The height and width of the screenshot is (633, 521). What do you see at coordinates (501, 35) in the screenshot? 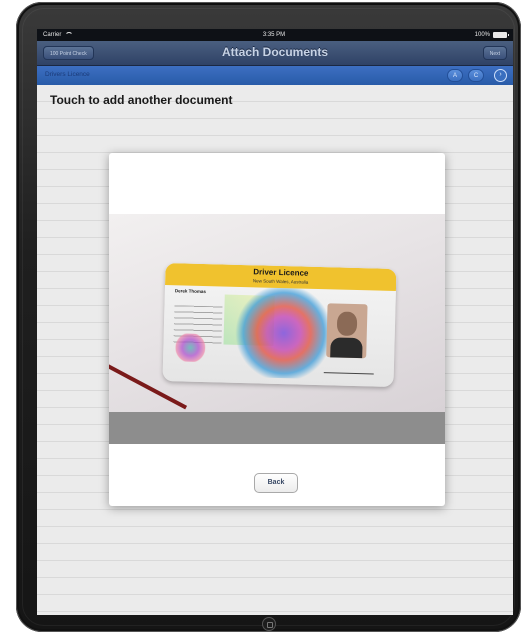
I see `battery-icon` at bounding box center [501, 35].